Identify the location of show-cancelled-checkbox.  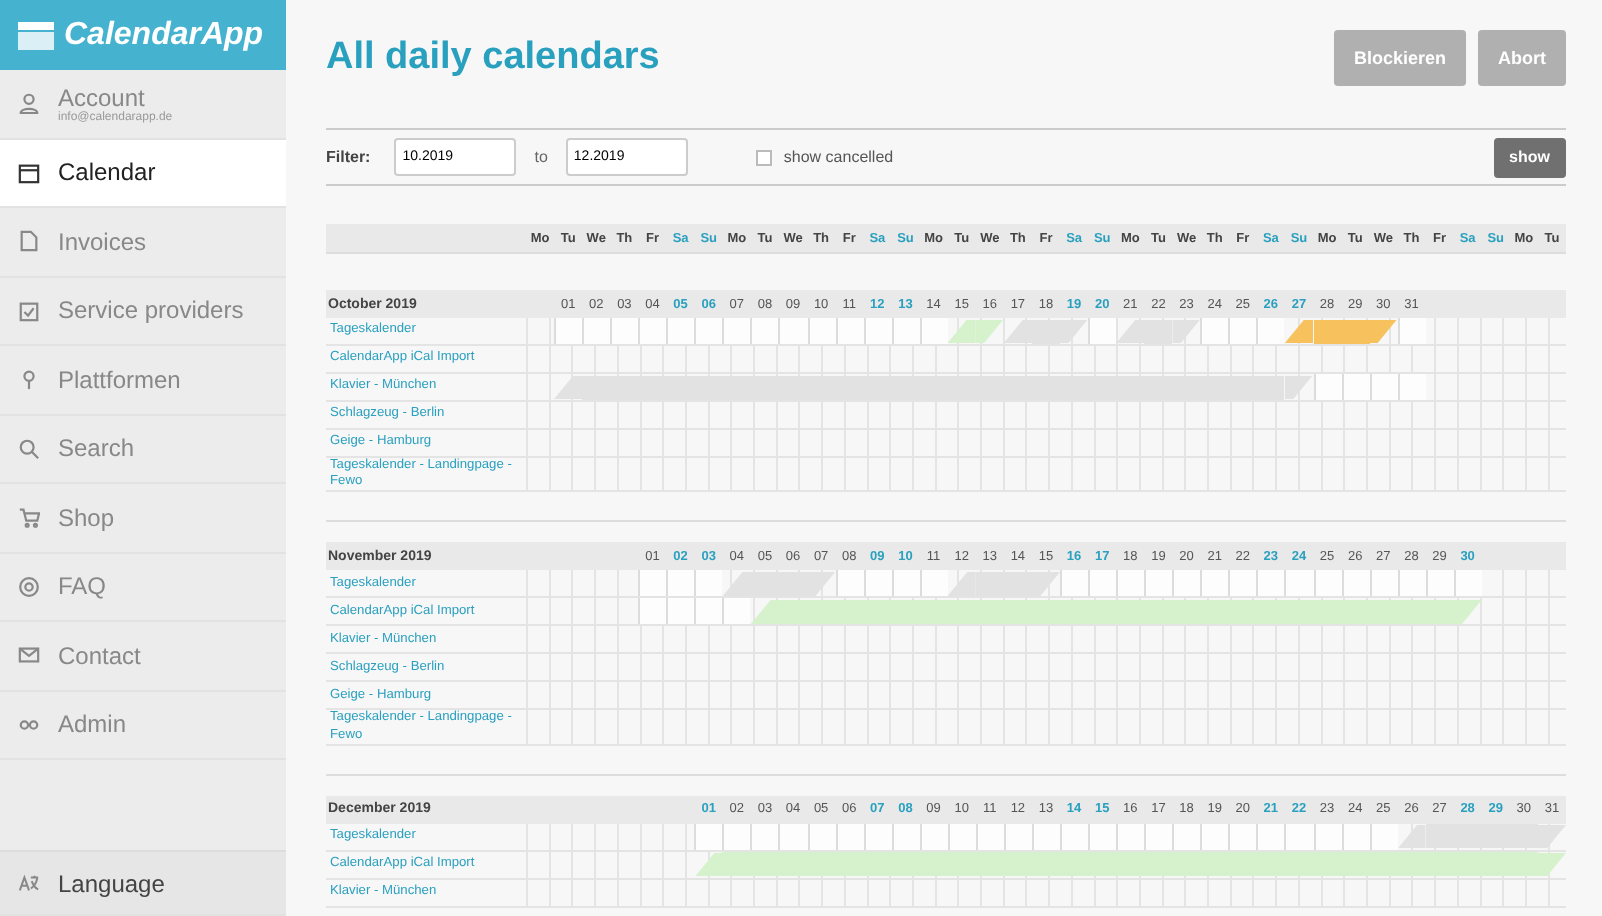
(763, 157).